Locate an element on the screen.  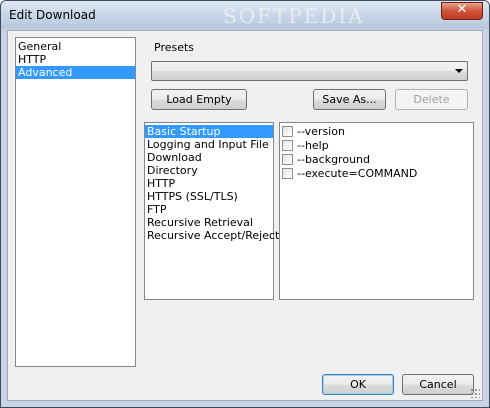
option-label: --background is located at coordinates (333, 159).